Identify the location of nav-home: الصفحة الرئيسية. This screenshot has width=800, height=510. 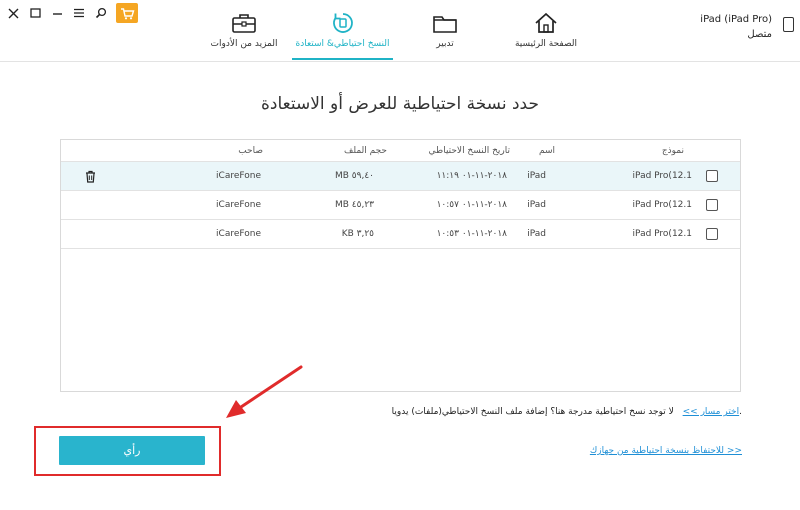
(546, 31).